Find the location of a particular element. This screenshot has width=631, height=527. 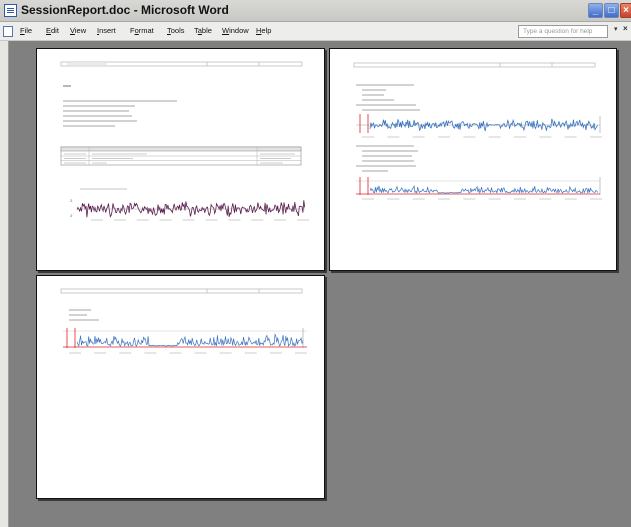

page-2-content is located at coordinates (477, 131).